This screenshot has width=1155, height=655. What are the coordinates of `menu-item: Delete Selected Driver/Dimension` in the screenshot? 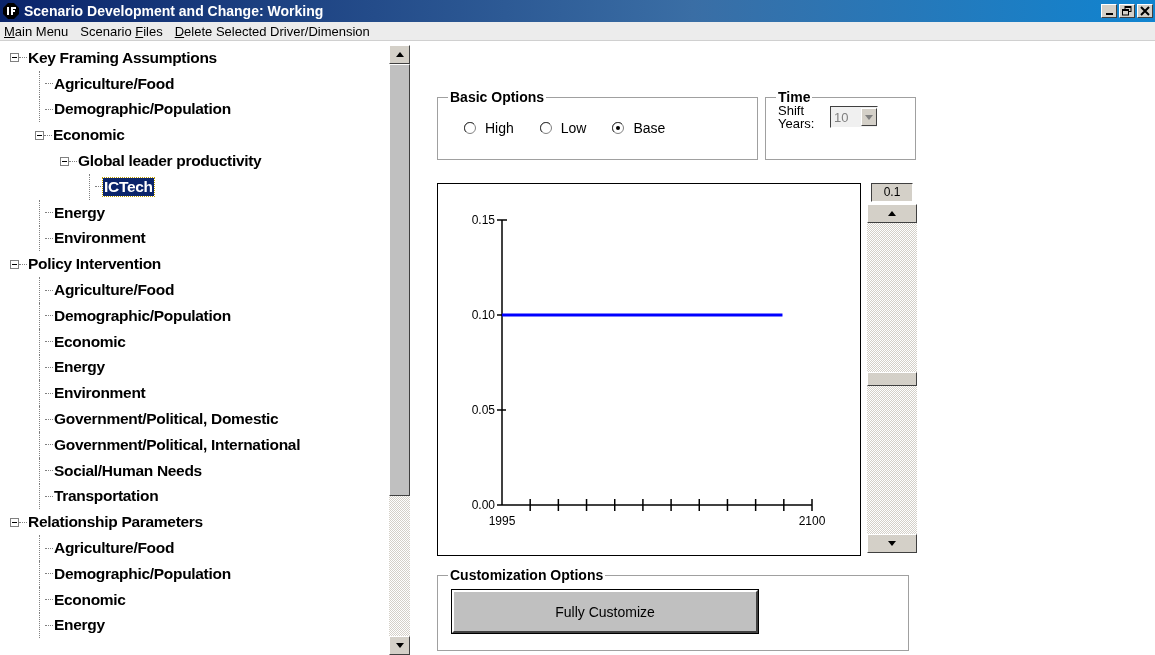 It's located at (272, 31).